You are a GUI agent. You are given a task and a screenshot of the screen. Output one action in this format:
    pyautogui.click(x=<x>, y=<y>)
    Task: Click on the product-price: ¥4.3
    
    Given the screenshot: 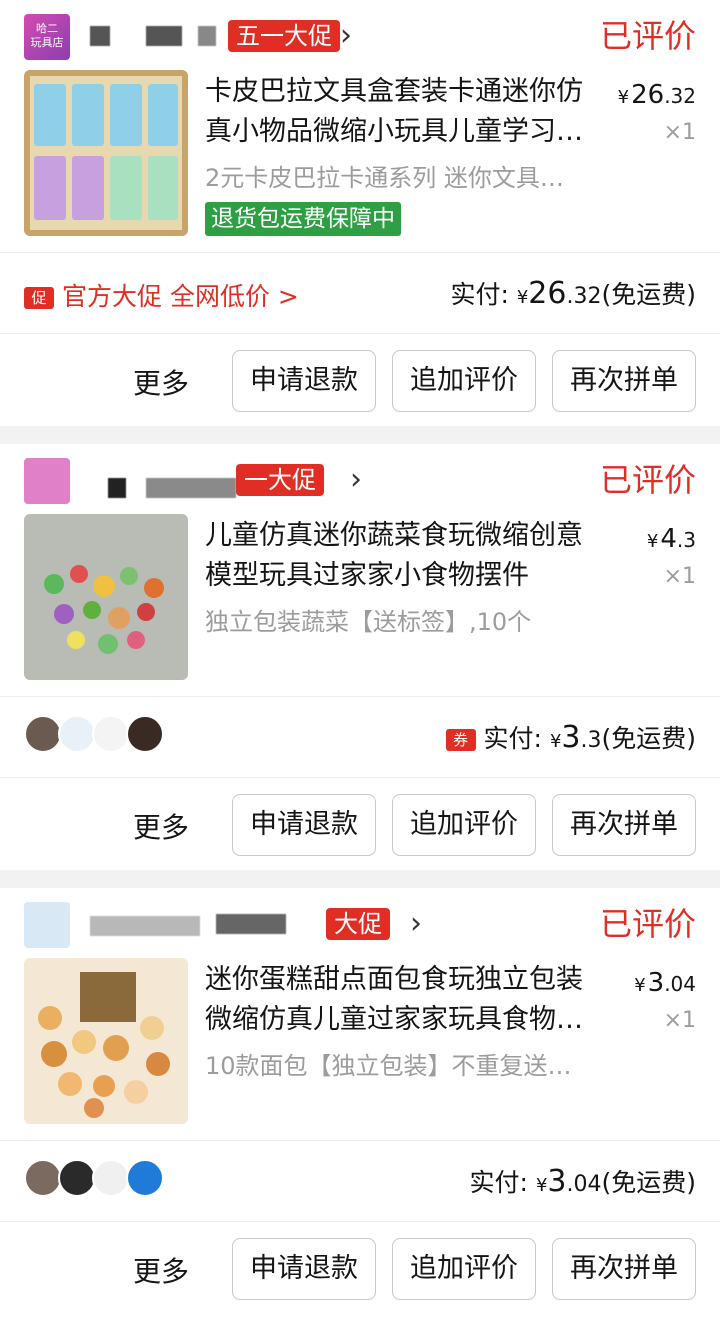 What is the action you would take?
    pyautogui.click(x=671, y=539)
    